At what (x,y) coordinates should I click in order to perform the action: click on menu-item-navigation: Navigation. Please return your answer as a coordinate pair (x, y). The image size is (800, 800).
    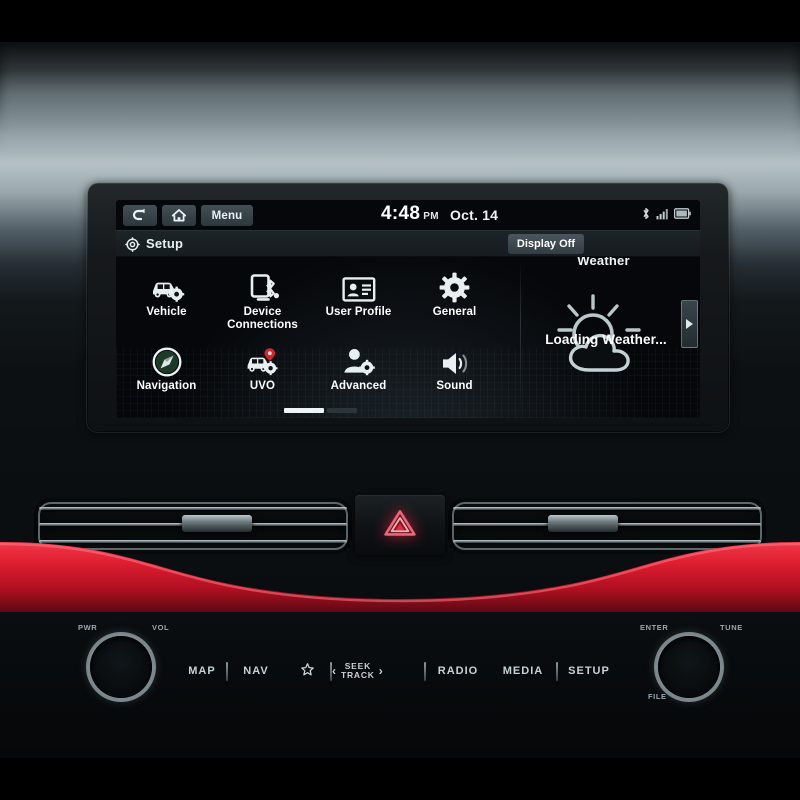
    Looking at the image, I should click on (166, 365).